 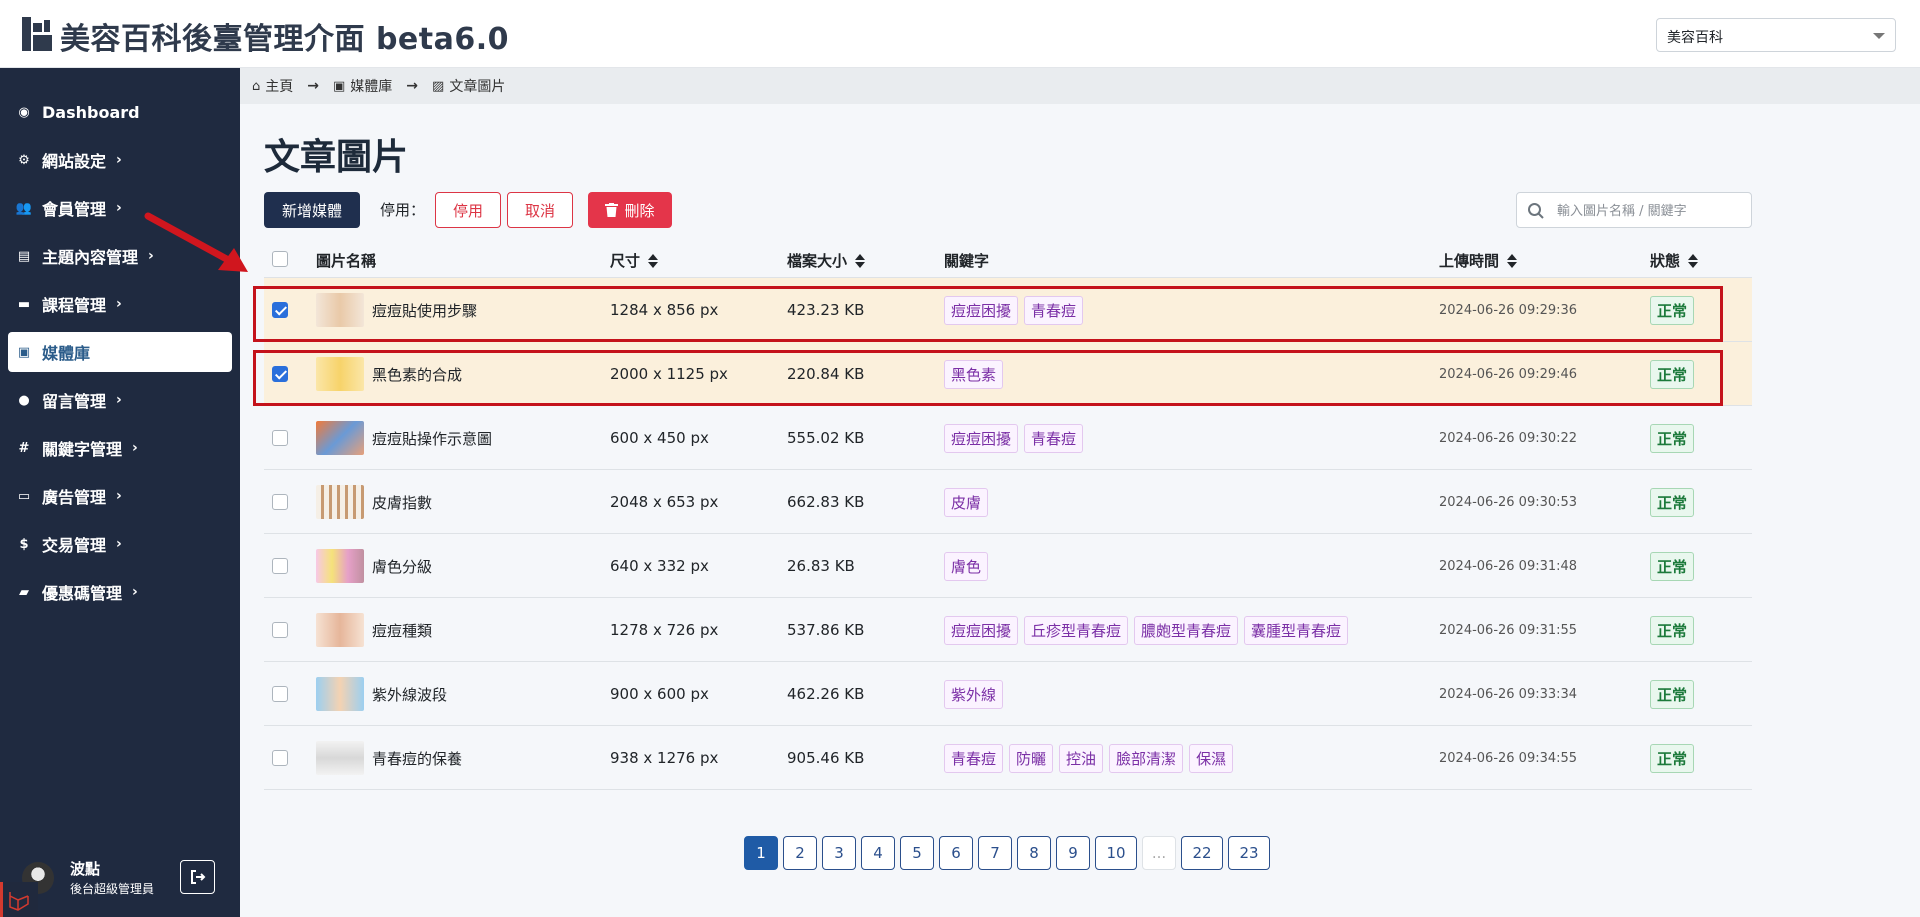 What do you see at coordinates (761, 853) in the screenshot?
I see `page-button: 1` at bounding box center [761, 853].